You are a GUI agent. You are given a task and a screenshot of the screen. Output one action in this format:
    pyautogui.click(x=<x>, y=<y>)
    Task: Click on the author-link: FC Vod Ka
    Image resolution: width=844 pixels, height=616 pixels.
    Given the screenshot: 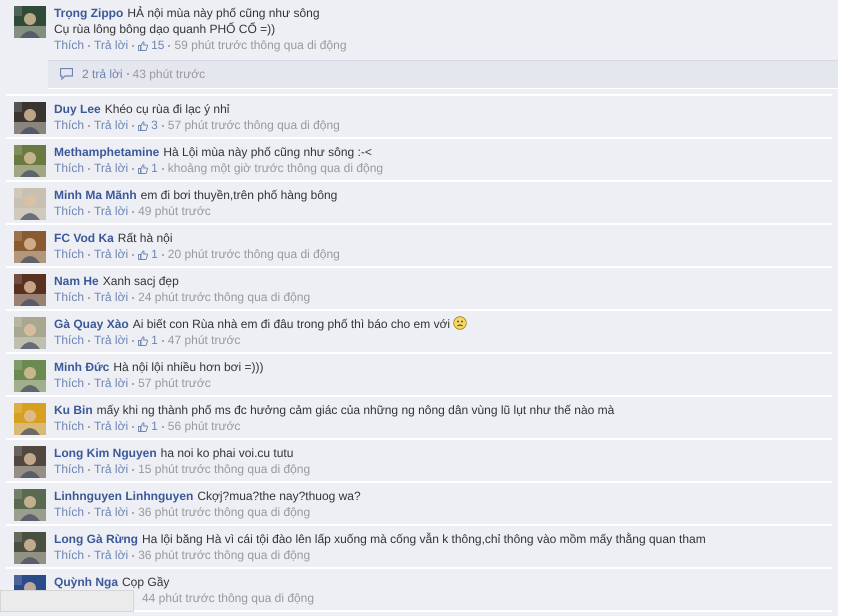 What is the action you would take?
    pyautogui.click(x=84, y=238)
    